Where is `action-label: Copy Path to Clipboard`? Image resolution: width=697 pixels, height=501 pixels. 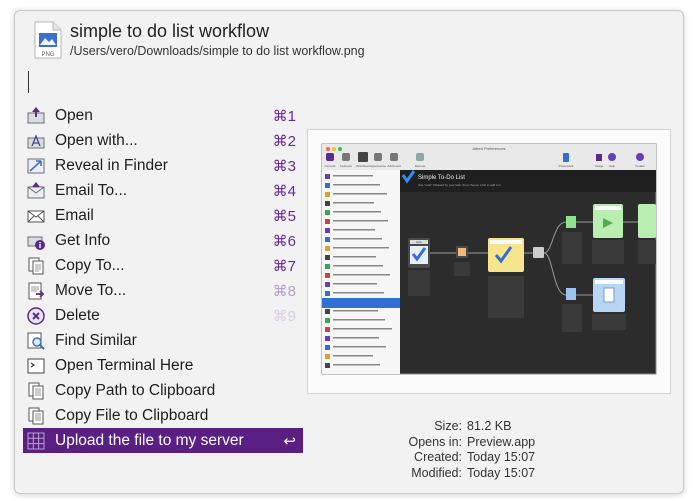
action-label: Copy Path to Clipboard is located at coordinates (135, 390).